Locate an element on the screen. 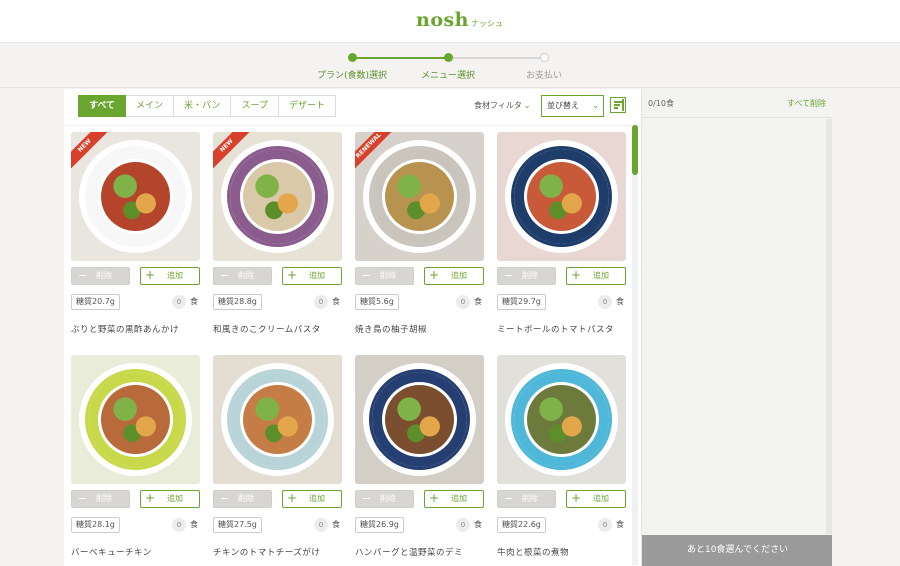  carb-badge: 糖質28.8g is located at coordinates (237, 302).